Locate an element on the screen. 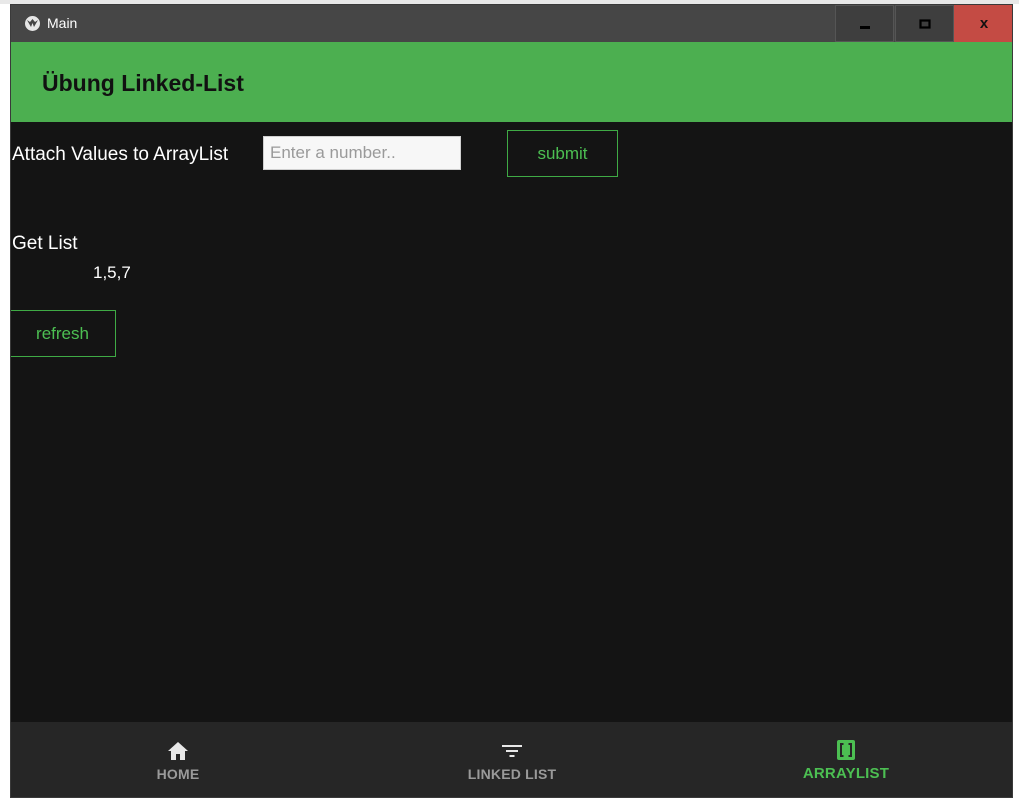 The height and width of the screenshot is (801, 1019). title-bar: Main x is located at coordinates (511, 23).